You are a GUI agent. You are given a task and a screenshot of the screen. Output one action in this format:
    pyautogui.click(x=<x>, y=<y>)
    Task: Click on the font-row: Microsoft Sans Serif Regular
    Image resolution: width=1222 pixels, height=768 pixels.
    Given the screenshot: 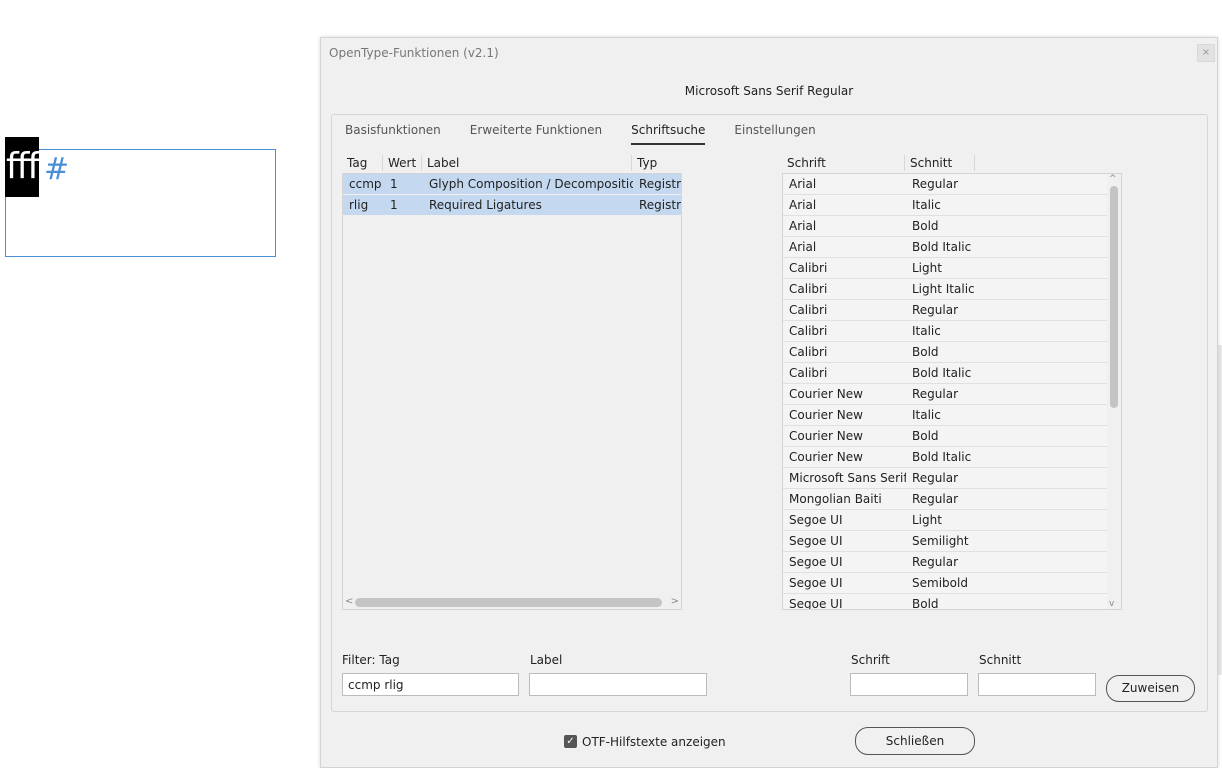 What is the action you would take?
    pyautogui.click(x=946, y=478)
    